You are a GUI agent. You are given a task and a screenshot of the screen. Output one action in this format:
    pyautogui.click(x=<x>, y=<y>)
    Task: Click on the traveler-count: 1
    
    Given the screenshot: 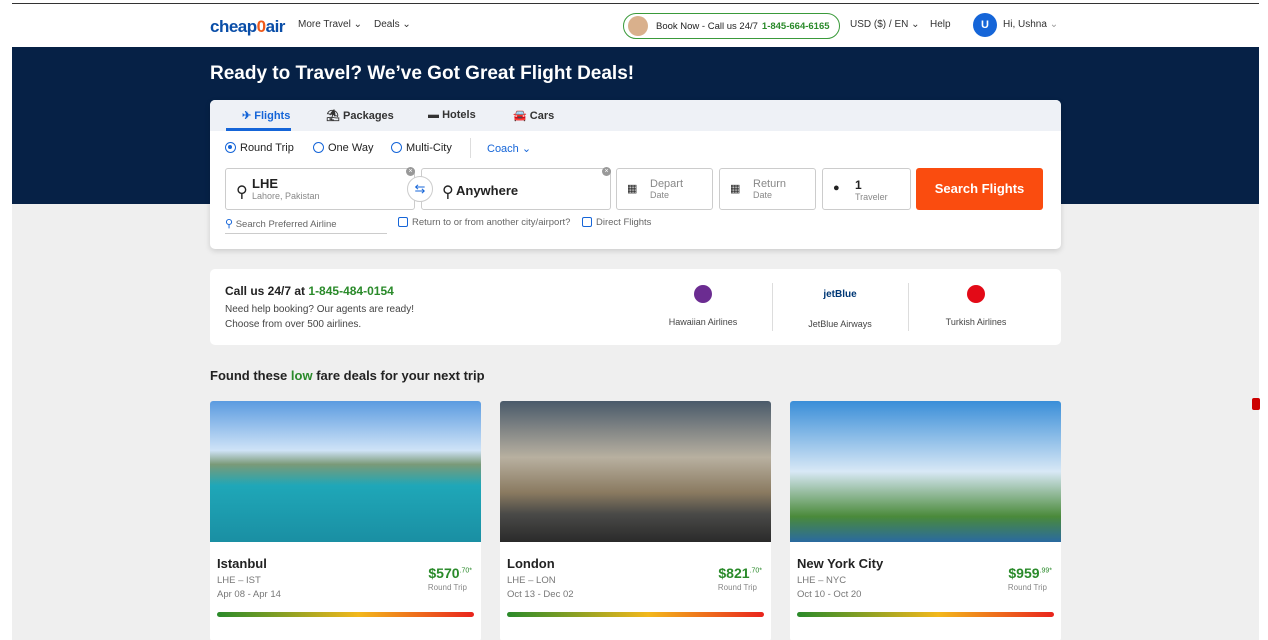 What is the action you would take?
    pyautogui.click(x=858, y=185)
    